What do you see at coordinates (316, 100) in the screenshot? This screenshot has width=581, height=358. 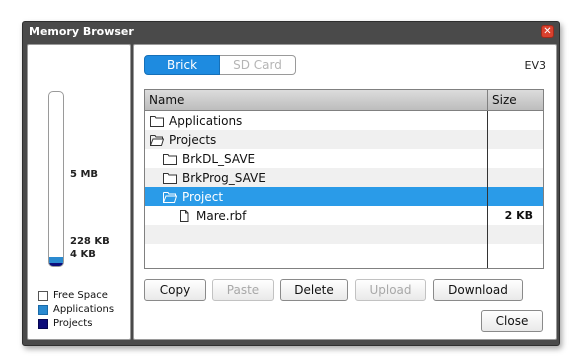 I see `column-header-name: Name` at bounding box center [316, 100].